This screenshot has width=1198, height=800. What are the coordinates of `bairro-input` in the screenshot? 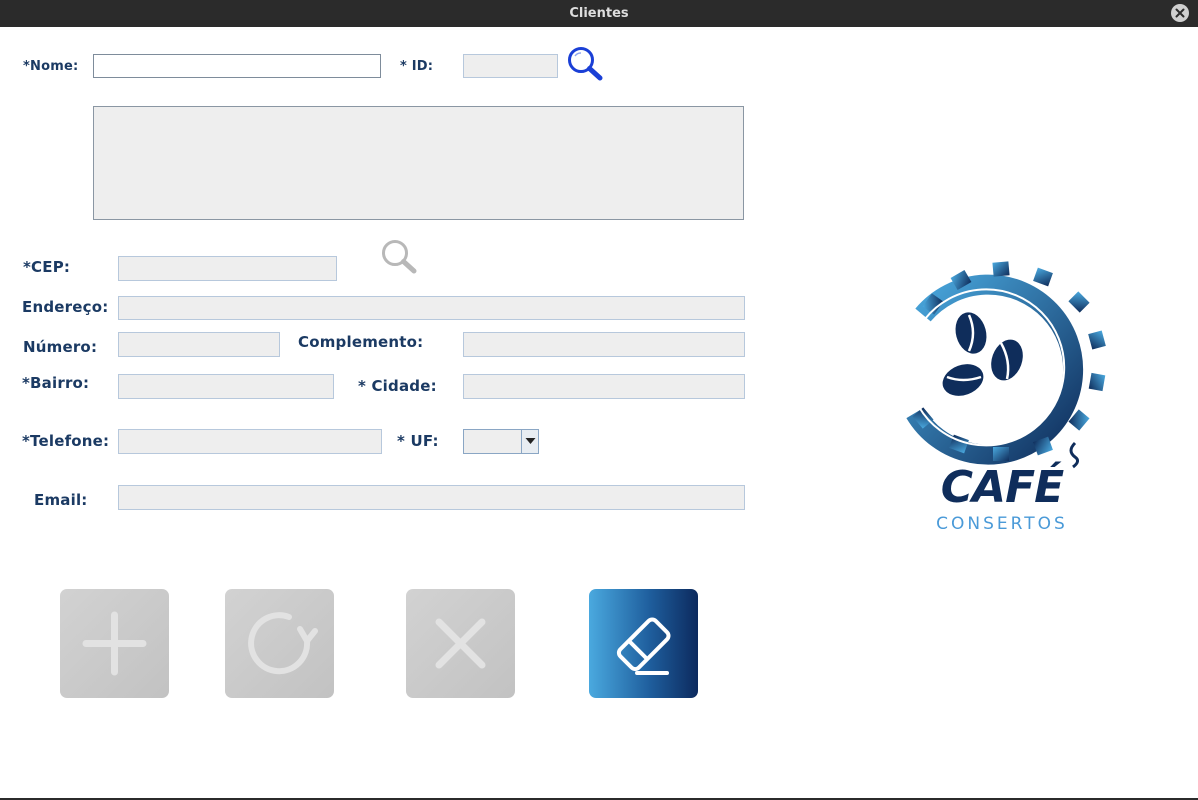 It's located at (226, 386).